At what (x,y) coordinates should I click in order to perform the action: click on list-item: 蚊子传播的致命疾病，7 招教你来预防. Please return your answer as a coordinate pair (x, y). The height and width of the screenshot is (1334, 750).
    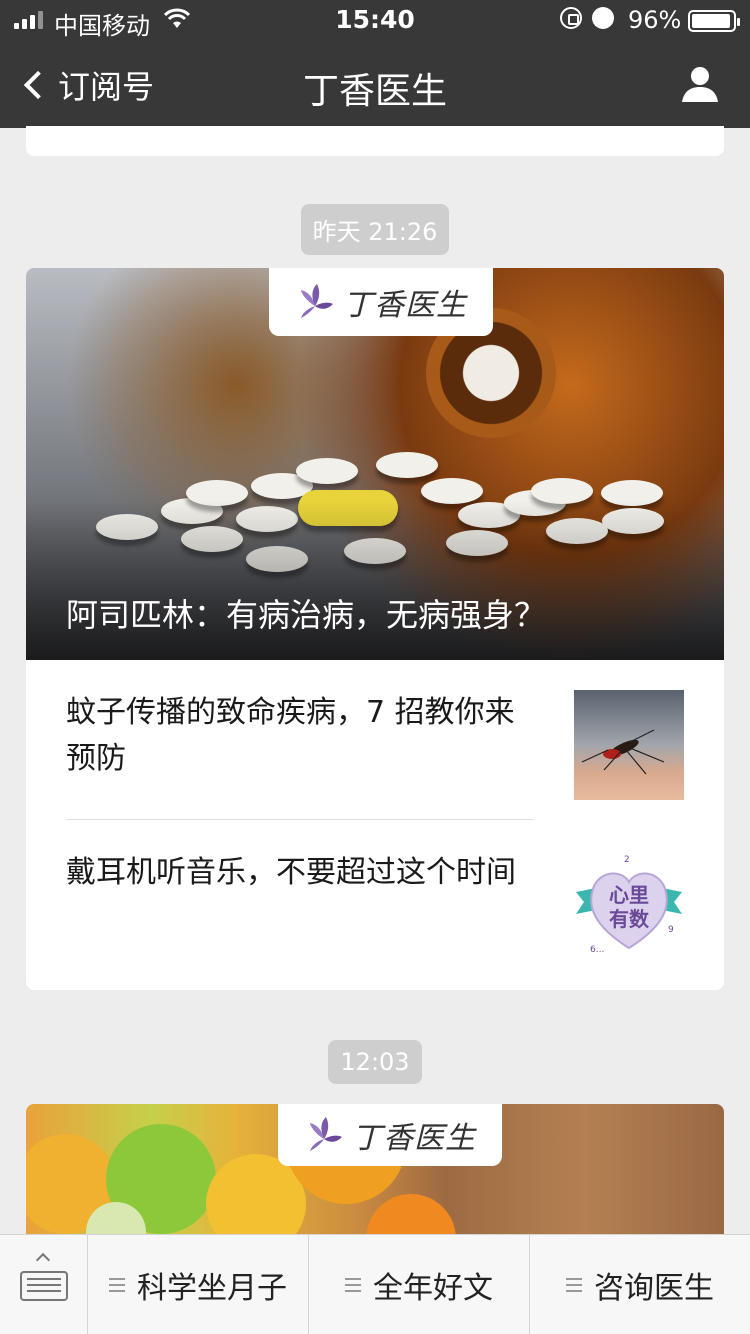
    Looking at the image, I should click on (375, 735).